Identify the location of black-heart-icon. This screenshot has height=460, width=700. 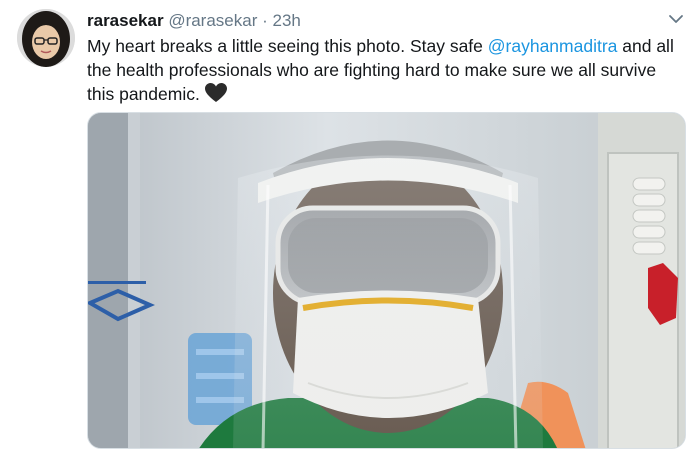
(215, 96).